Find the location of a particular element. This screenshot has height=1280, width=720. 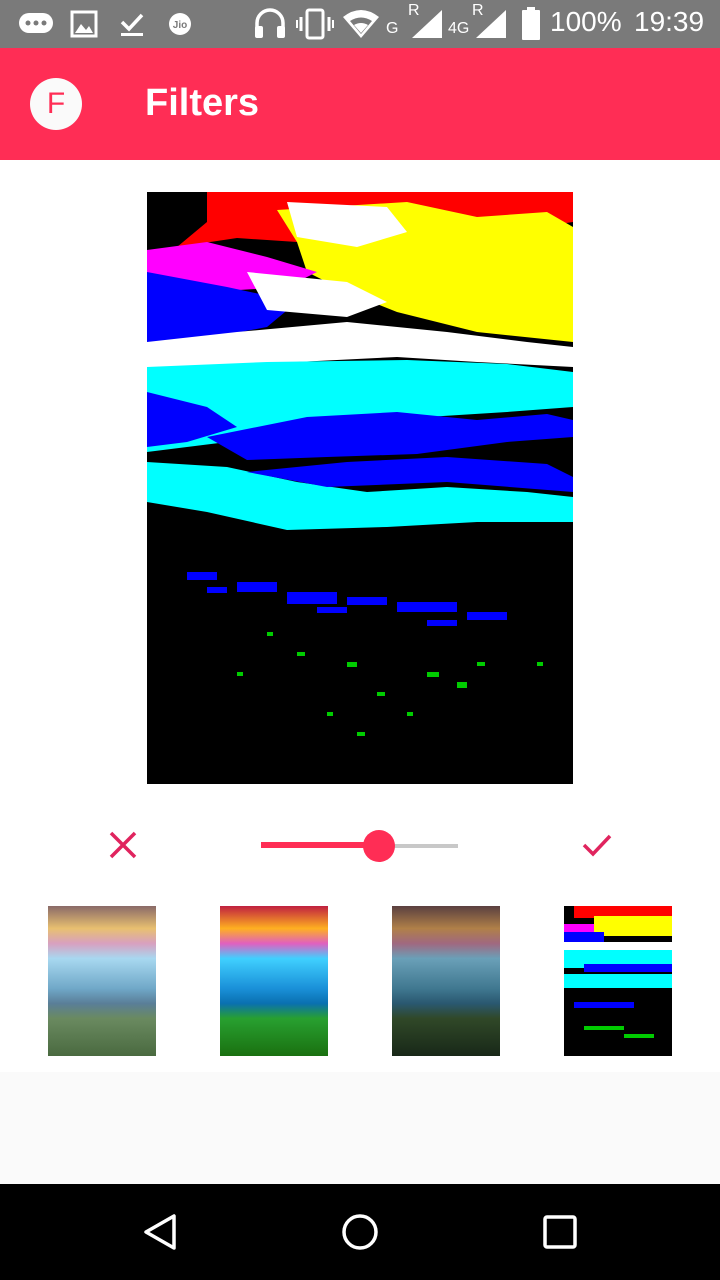

svg-text: Jio is located at coordinates (180, 25).